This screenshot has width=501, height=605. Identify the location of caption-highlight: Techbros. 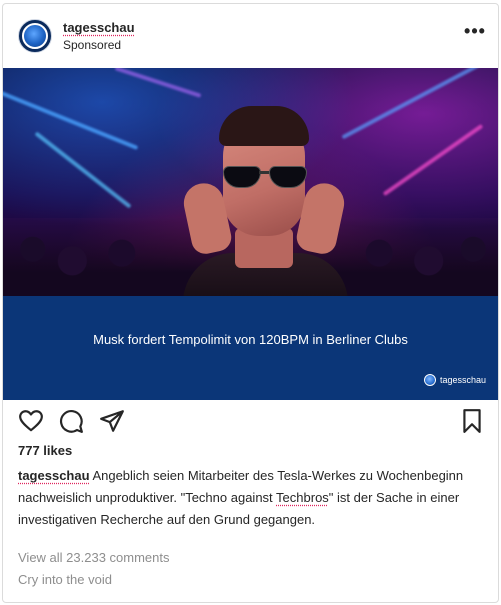
(302, 497).